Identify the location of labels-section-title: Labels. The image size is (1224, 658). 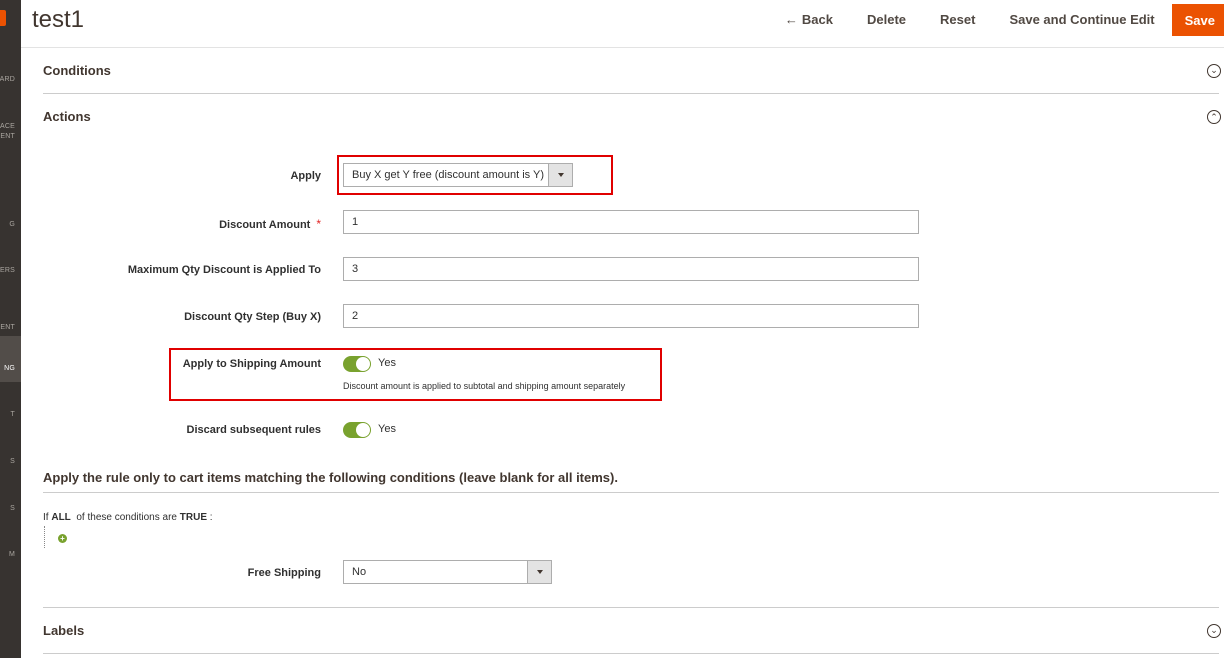
(64, 630).